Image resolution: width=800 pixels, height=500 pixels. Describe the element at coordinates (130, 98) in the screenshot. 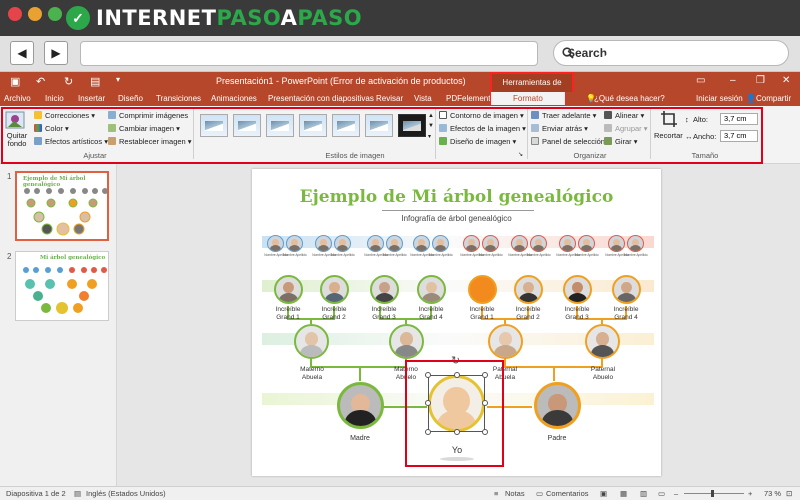

I see `tab-diseno: Diseño` at that location.